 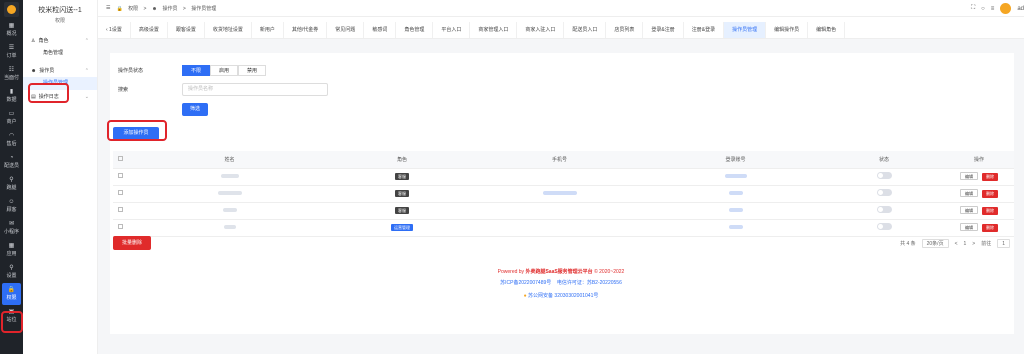 What do you see at coordinates (195, 109) in the screenshot?
I see `filter-button: 筛选` at bounding box center [195, 109].